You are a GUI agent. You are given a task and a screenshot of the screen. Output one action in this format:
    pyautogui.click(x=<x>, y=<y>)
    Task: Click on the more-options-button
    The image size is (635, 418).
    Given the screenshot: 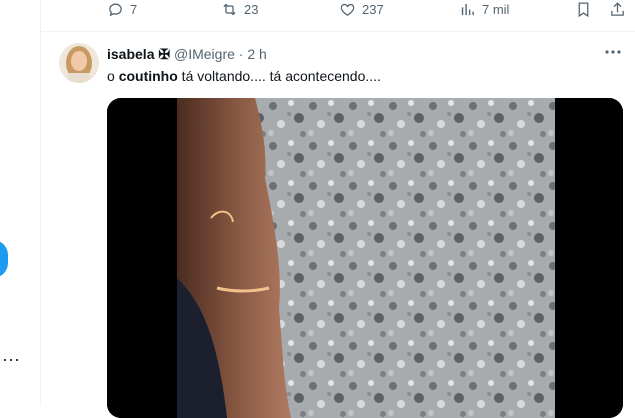 What is the action you would take?
    pyautogui.click(x=613, y=52)
    